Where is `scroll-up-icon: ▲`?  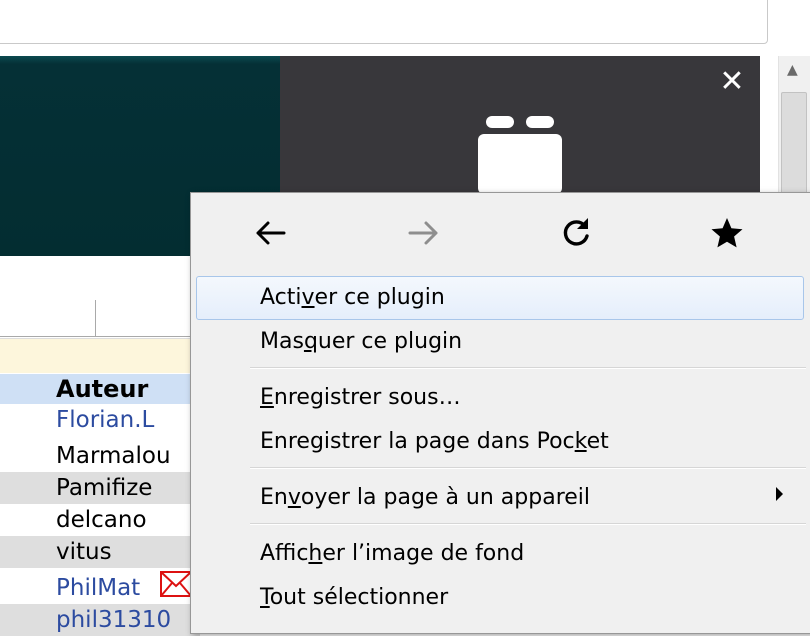
scroll-up-icon: ▲ is located at coordinates (792, 70).